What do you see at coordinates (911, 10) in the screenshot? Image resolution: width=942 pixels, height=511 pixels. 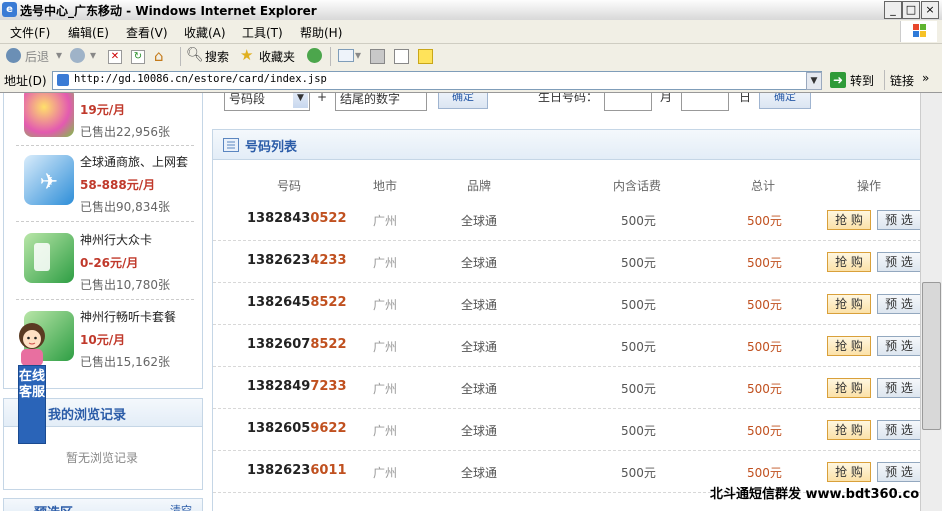 I see `maximize-button: □` at bounding box center [911, 10].